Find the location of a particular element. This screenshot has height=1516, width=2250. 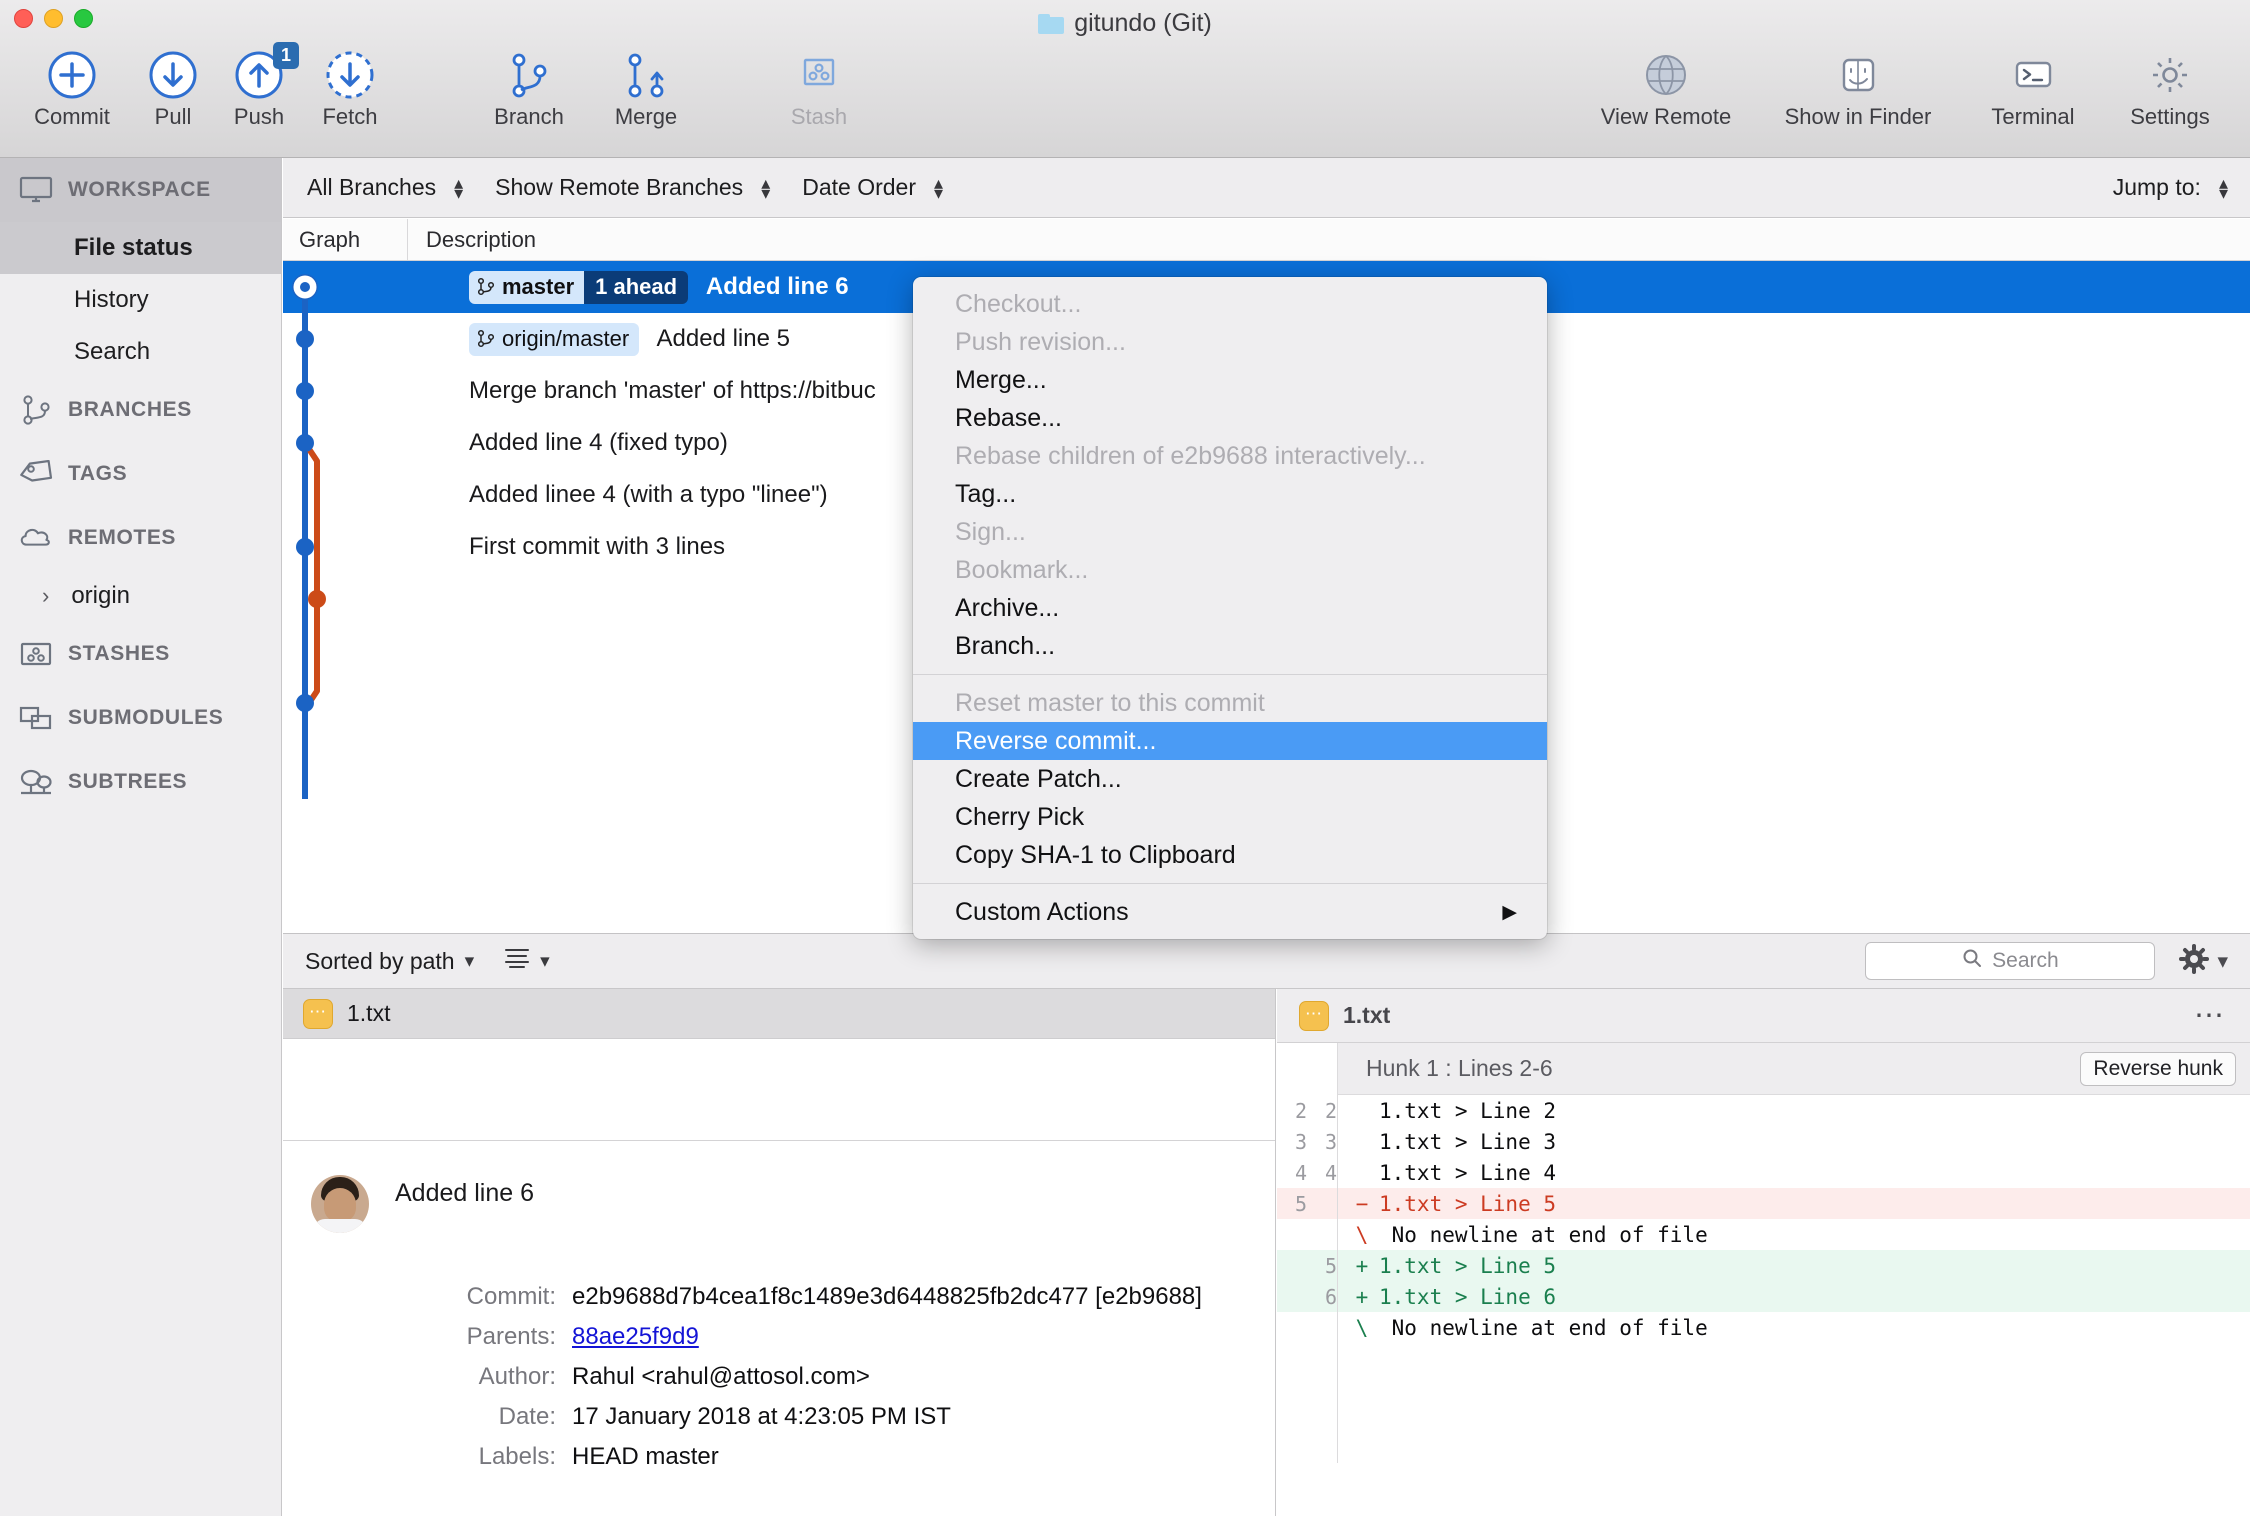

sidebar-section-stashes: STASHES is located at coordinates (140, 654).